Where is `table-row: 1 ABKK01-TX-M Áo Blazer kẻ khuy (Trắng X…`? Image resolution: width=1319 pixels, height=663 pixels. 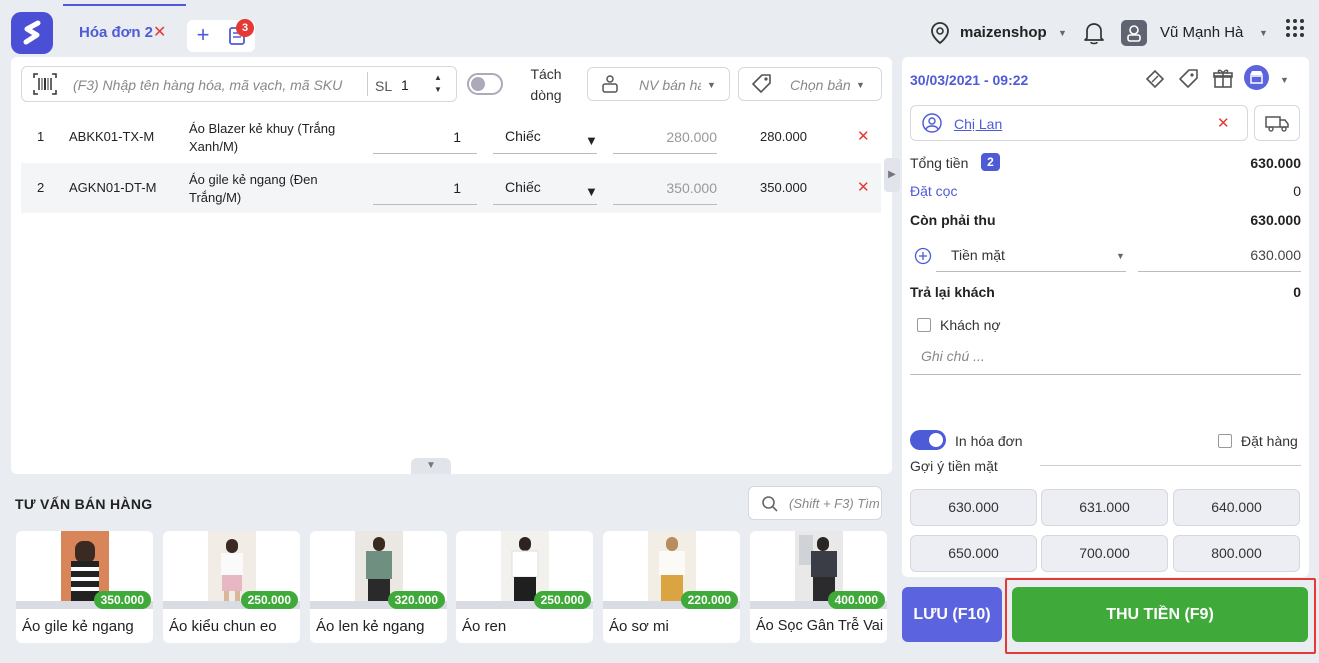 table-row: 1 ABKK01-TX-M Áo Blazer kẻ khuy (Trắng X… is located at coordinates (451, 137).